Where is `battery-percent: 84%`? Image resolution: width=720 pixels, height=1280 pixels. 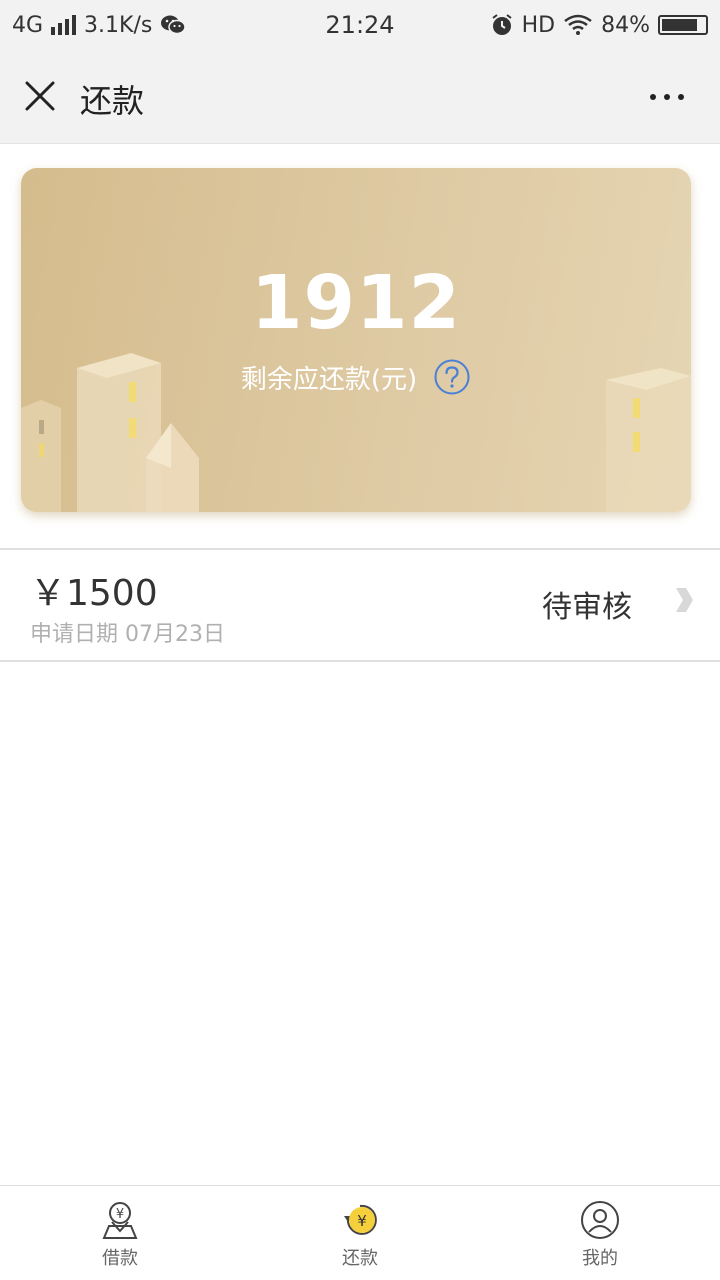 battery-percent: 84% is located at coordinates (625, 25).